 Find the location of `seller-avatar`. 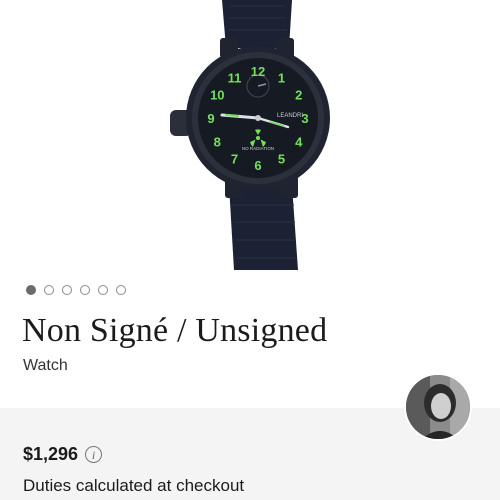

seller-avatar is located at coordinates (438, 407).